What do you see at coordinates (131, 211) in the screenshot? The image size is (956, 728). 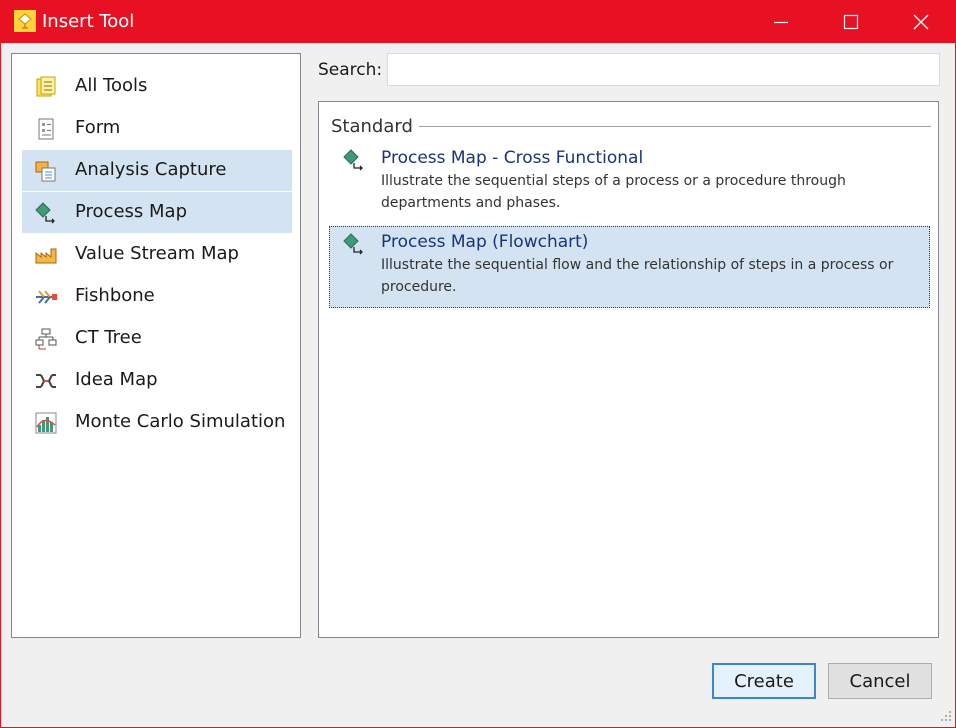 I see `sidebar-item-label: Process Map` at bounding box center [131, 211].